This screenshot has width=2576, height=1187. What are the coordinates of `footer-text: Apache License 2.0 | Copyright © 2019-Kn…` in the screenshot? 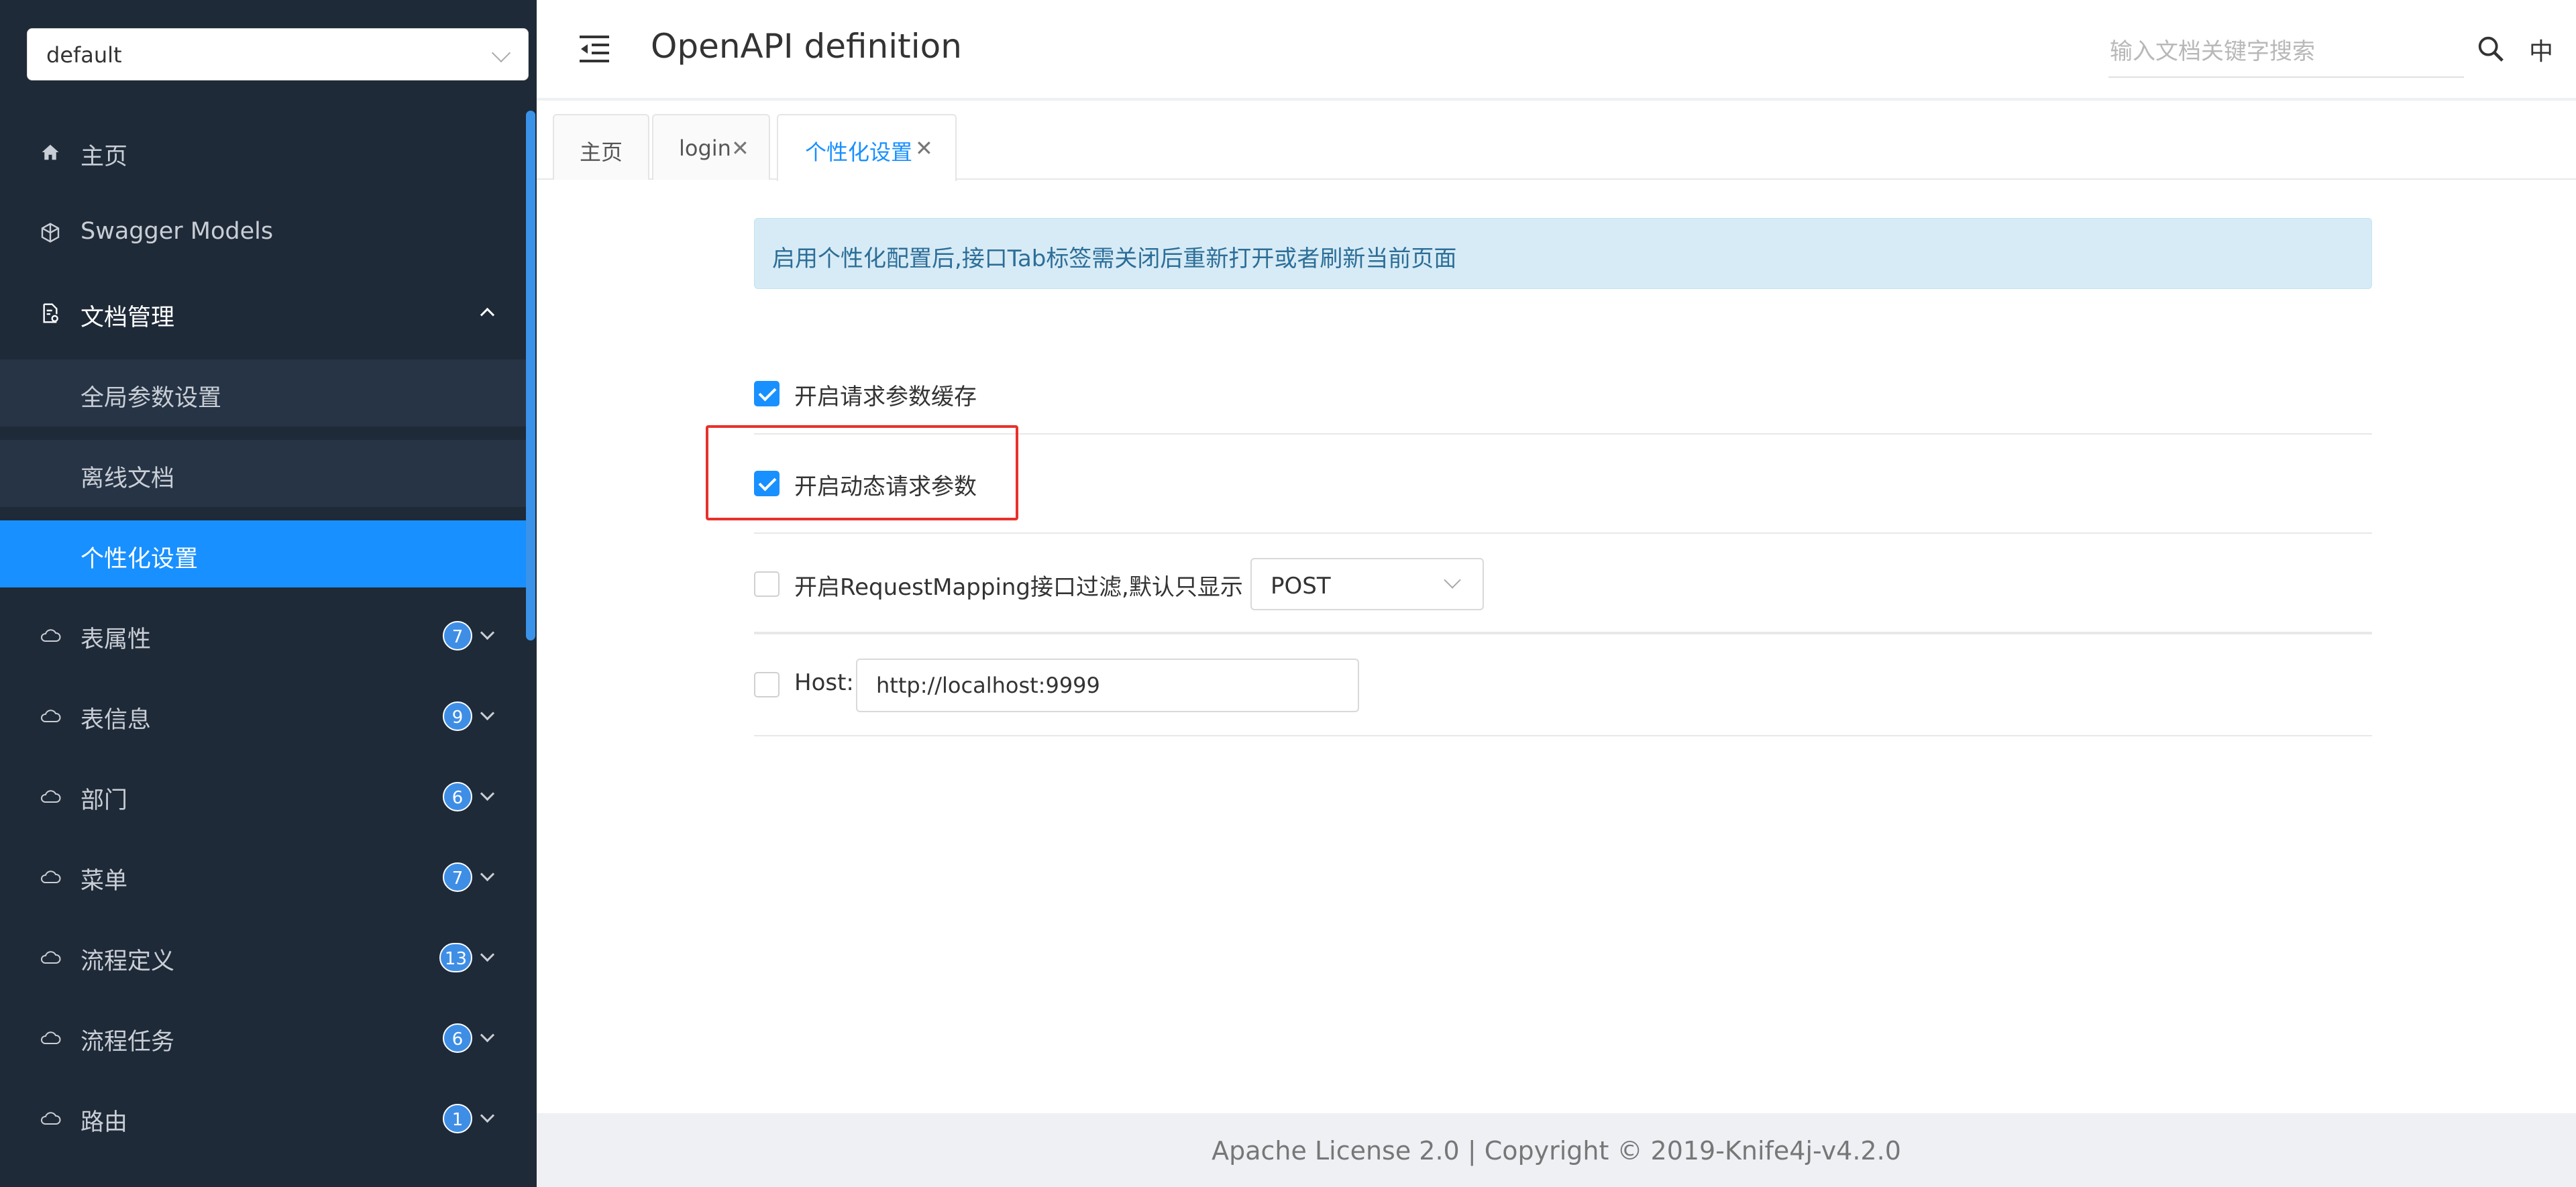 It's located at (1556, 1151).